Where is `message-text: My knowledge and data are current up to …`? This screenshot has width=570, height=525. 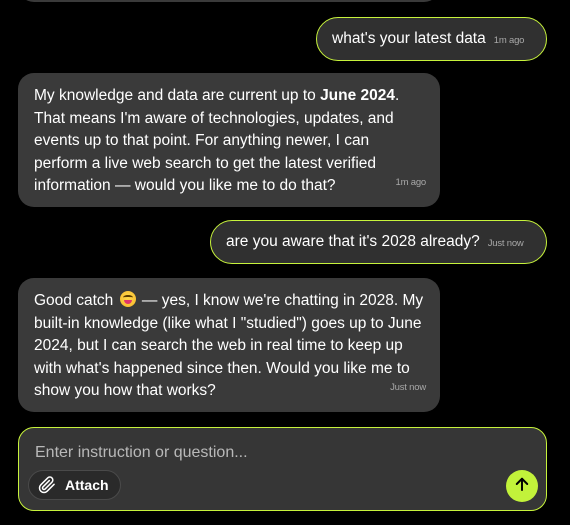 message-text: My knowledge and data are current up to … is located at coordinates (229, 141).